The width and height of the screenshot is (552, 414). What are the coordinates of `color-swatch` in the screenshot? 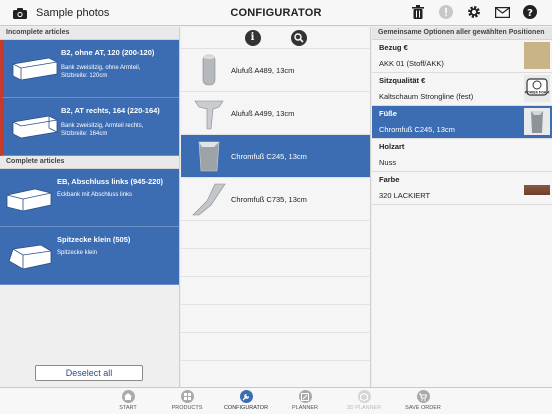 It's located at (537, 190).